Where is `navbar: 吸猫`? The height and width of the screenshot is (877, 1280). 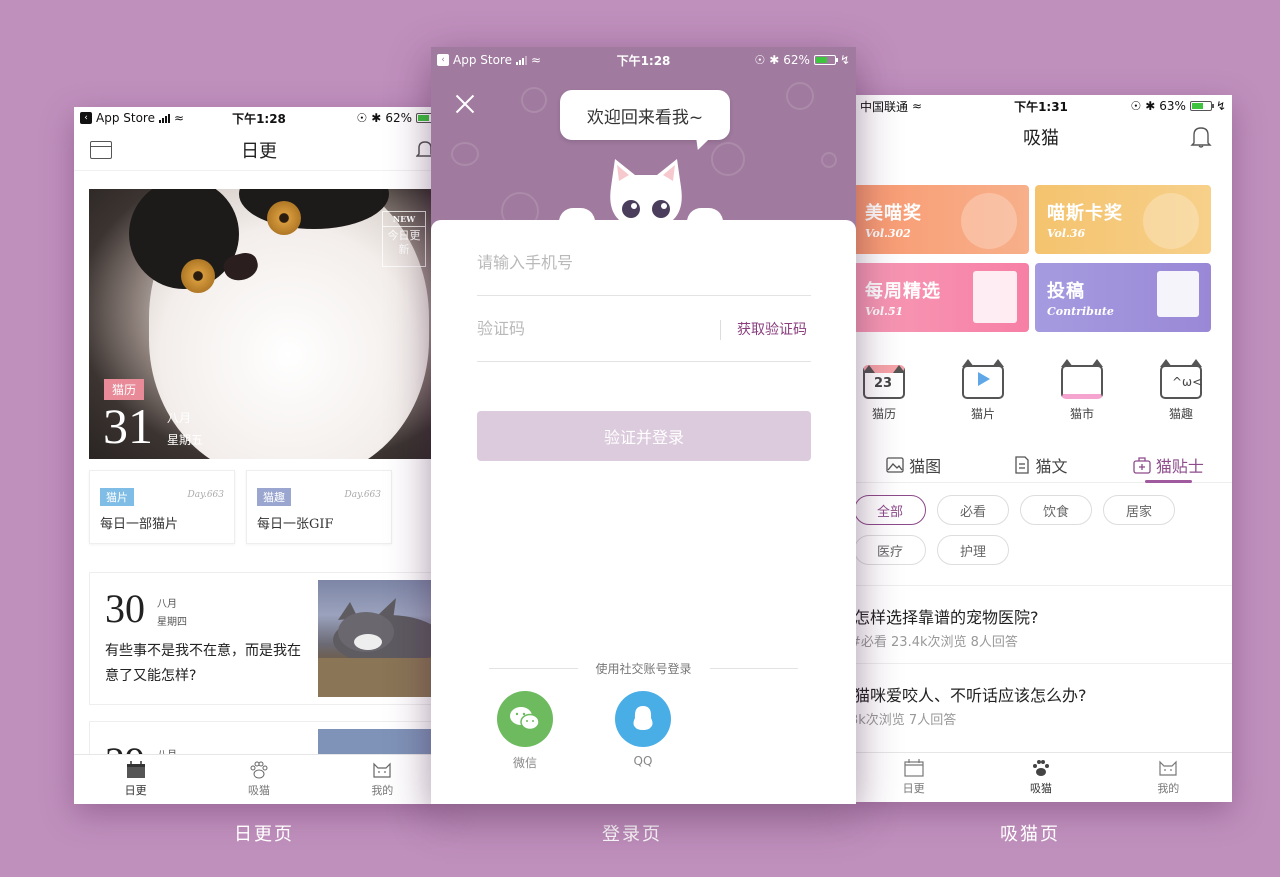 navbar: 吸猫 is located at coordinates (1041, 137).